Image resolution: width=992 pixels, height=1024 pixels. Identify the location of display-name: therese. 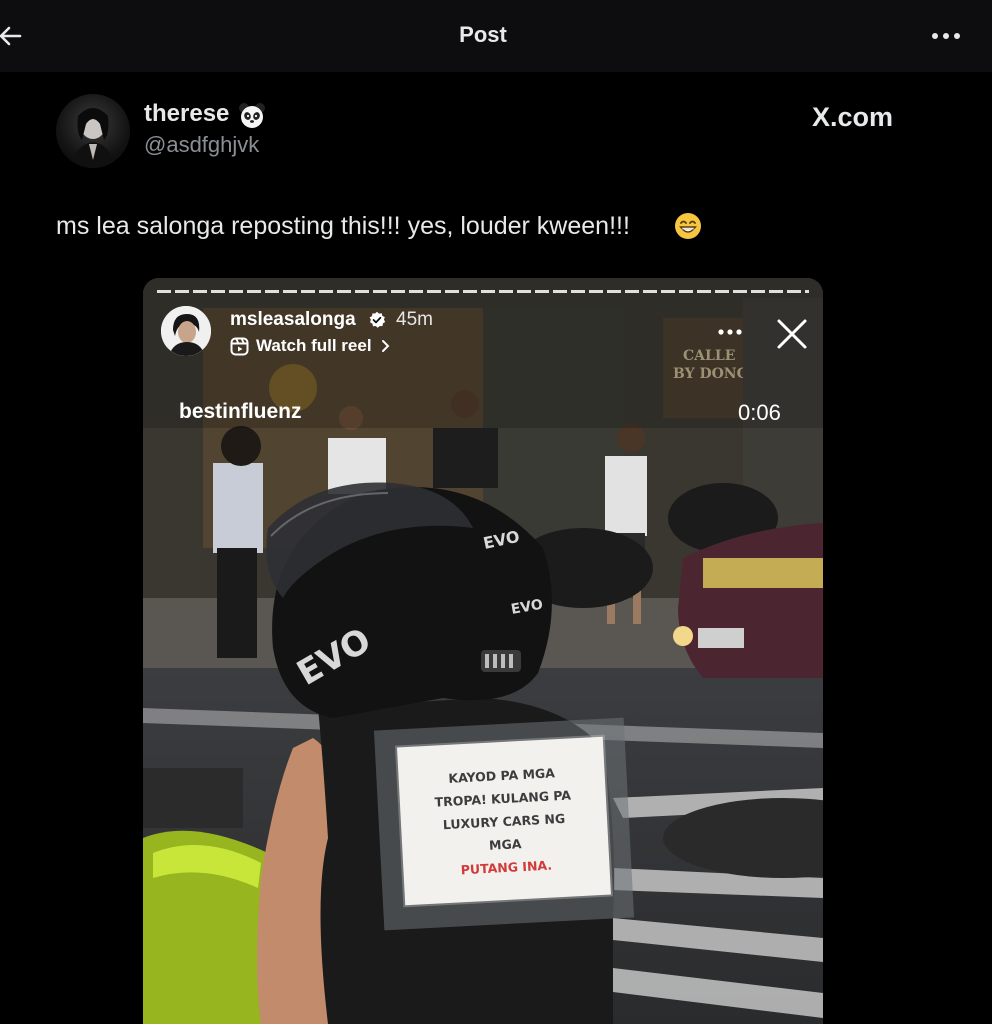
(186, 114).